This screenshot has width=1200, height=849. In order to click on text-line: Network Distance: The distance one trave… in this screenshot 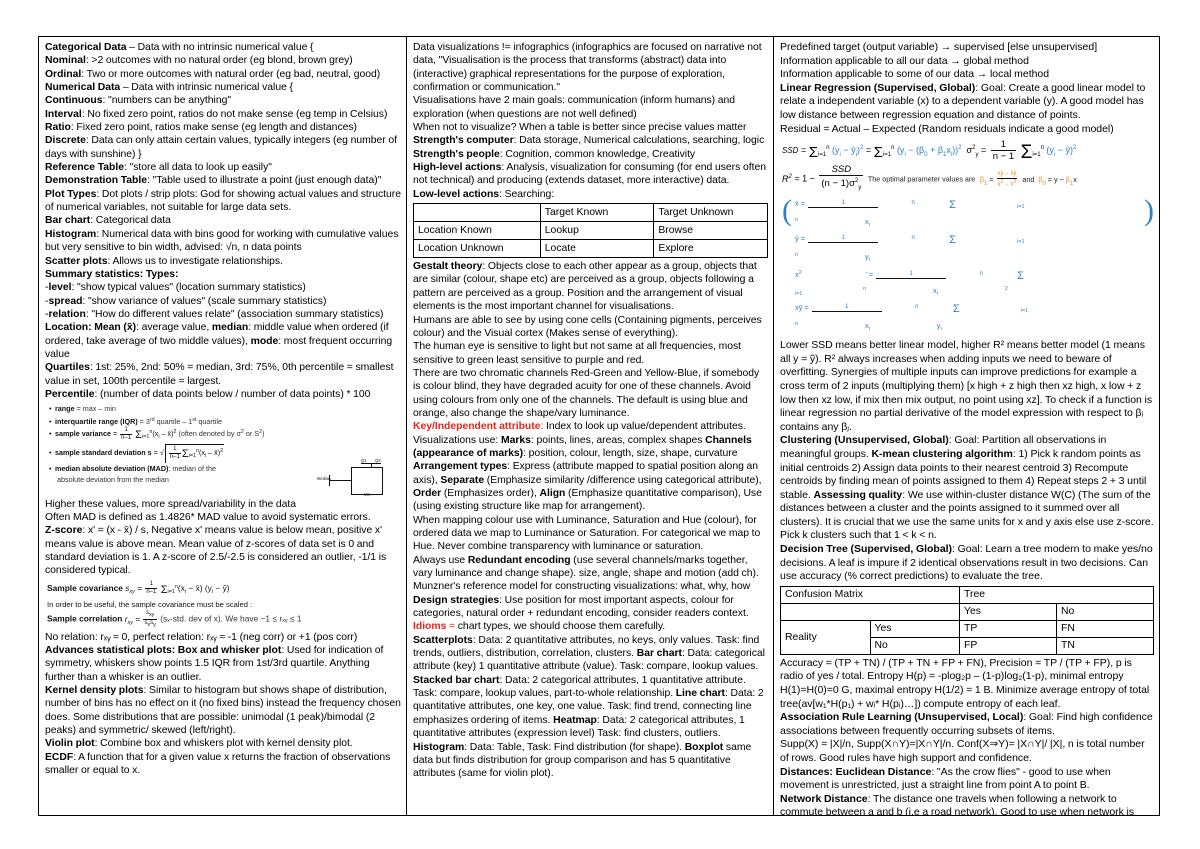, I will do `click(957, 803)`.